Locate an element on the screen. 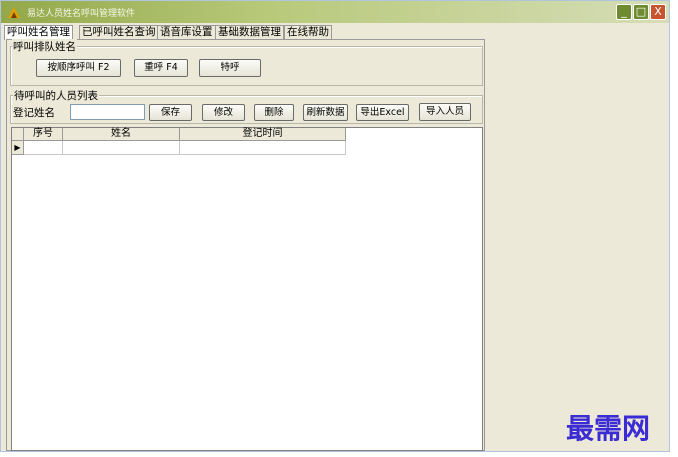 This screenshot has width=678, height=457. maximize-icon: □ is located at coordinates (641, 11).